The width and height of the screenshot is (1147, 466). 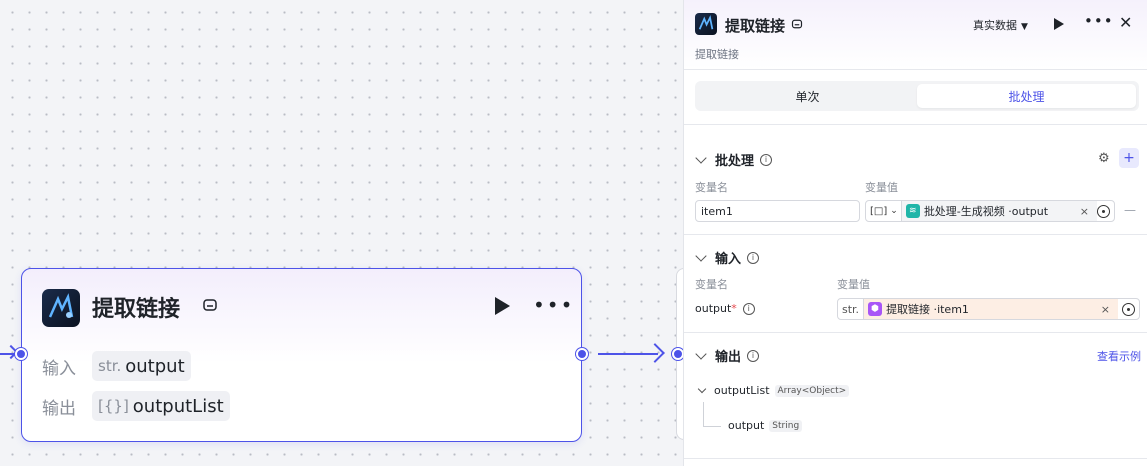 I want to click on tab-batch: 批处理, so click(x=1026, y=96).